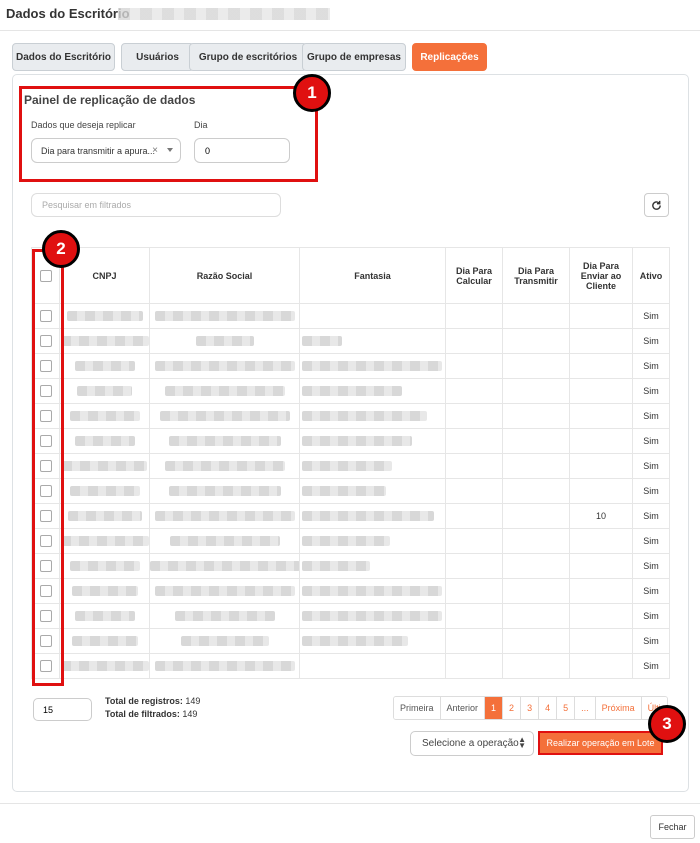  Describe the element at coordinates (472, 743) in the screenshot. I see `operacao-select: Selecione a operação ▲ ▼` at that location.